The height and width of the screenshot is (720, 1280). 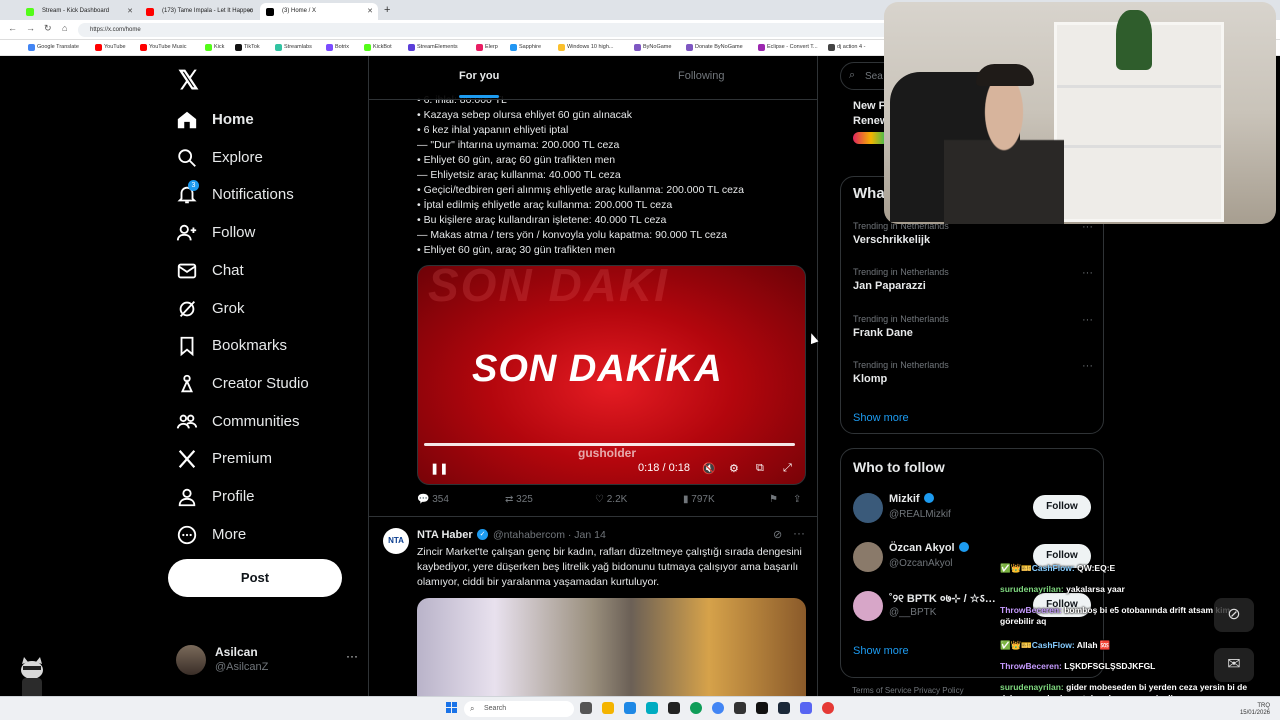 What do you see at coordinates (319, 11) in the screenshot?
I see `browser-tab-x-home: (3) Home / X ✕` at bounding box center [319, 11].